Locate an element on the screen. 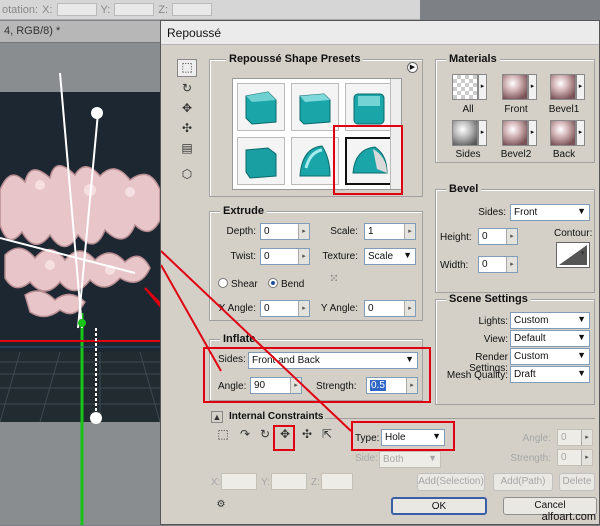 The image size is (600, 526). z-field is located at coordinates (192, 9).